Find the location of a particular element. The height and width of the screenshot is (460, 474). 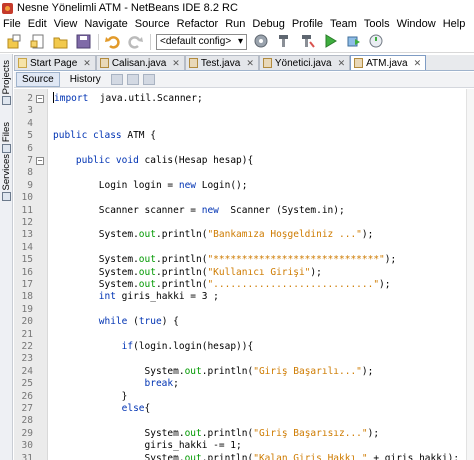

line-number: 23 is located at coordinates (27, 359).